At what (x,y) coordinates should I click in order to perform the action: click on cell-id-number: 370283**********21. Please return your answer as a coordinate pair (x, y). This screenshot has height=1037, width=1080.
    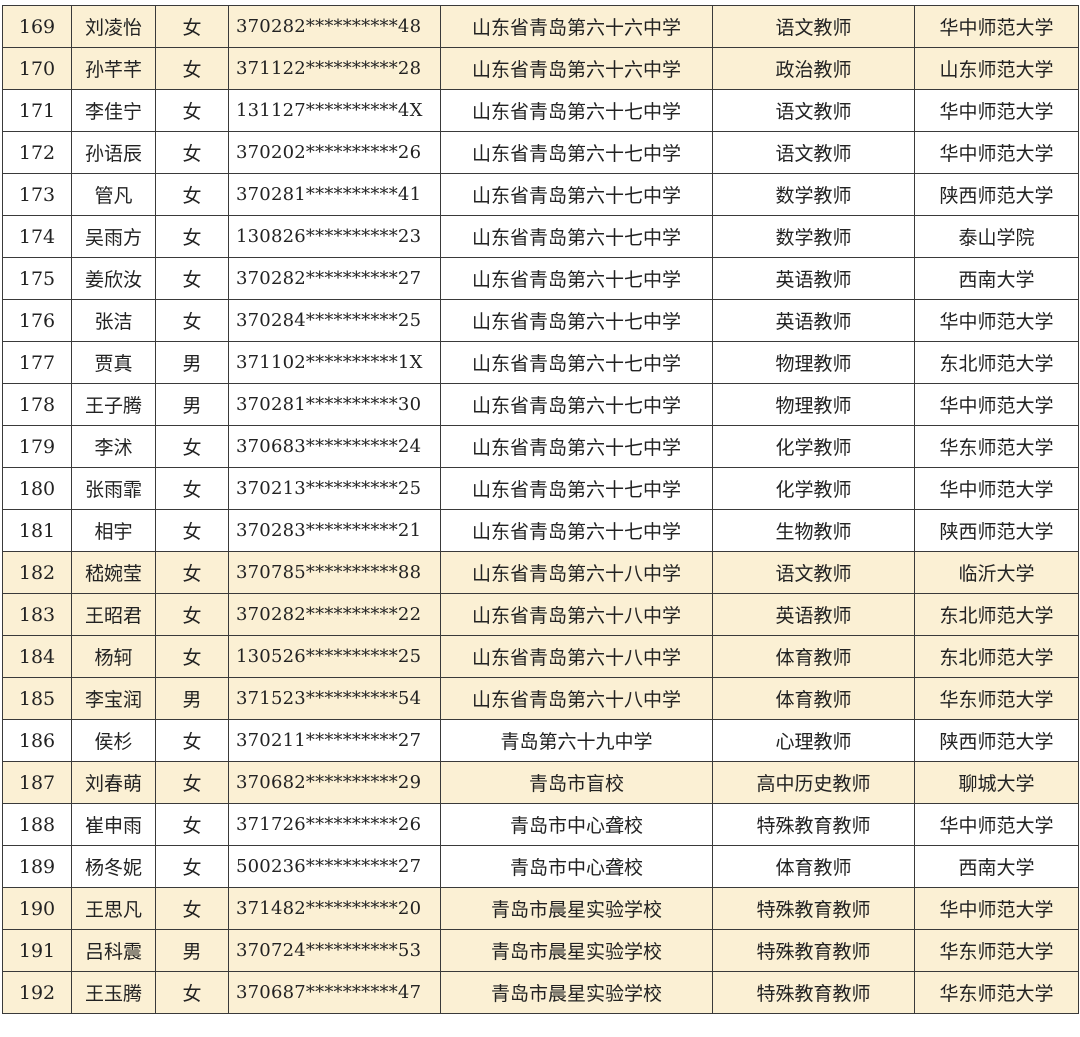
    Looking at the image, I should click on (334, 530).